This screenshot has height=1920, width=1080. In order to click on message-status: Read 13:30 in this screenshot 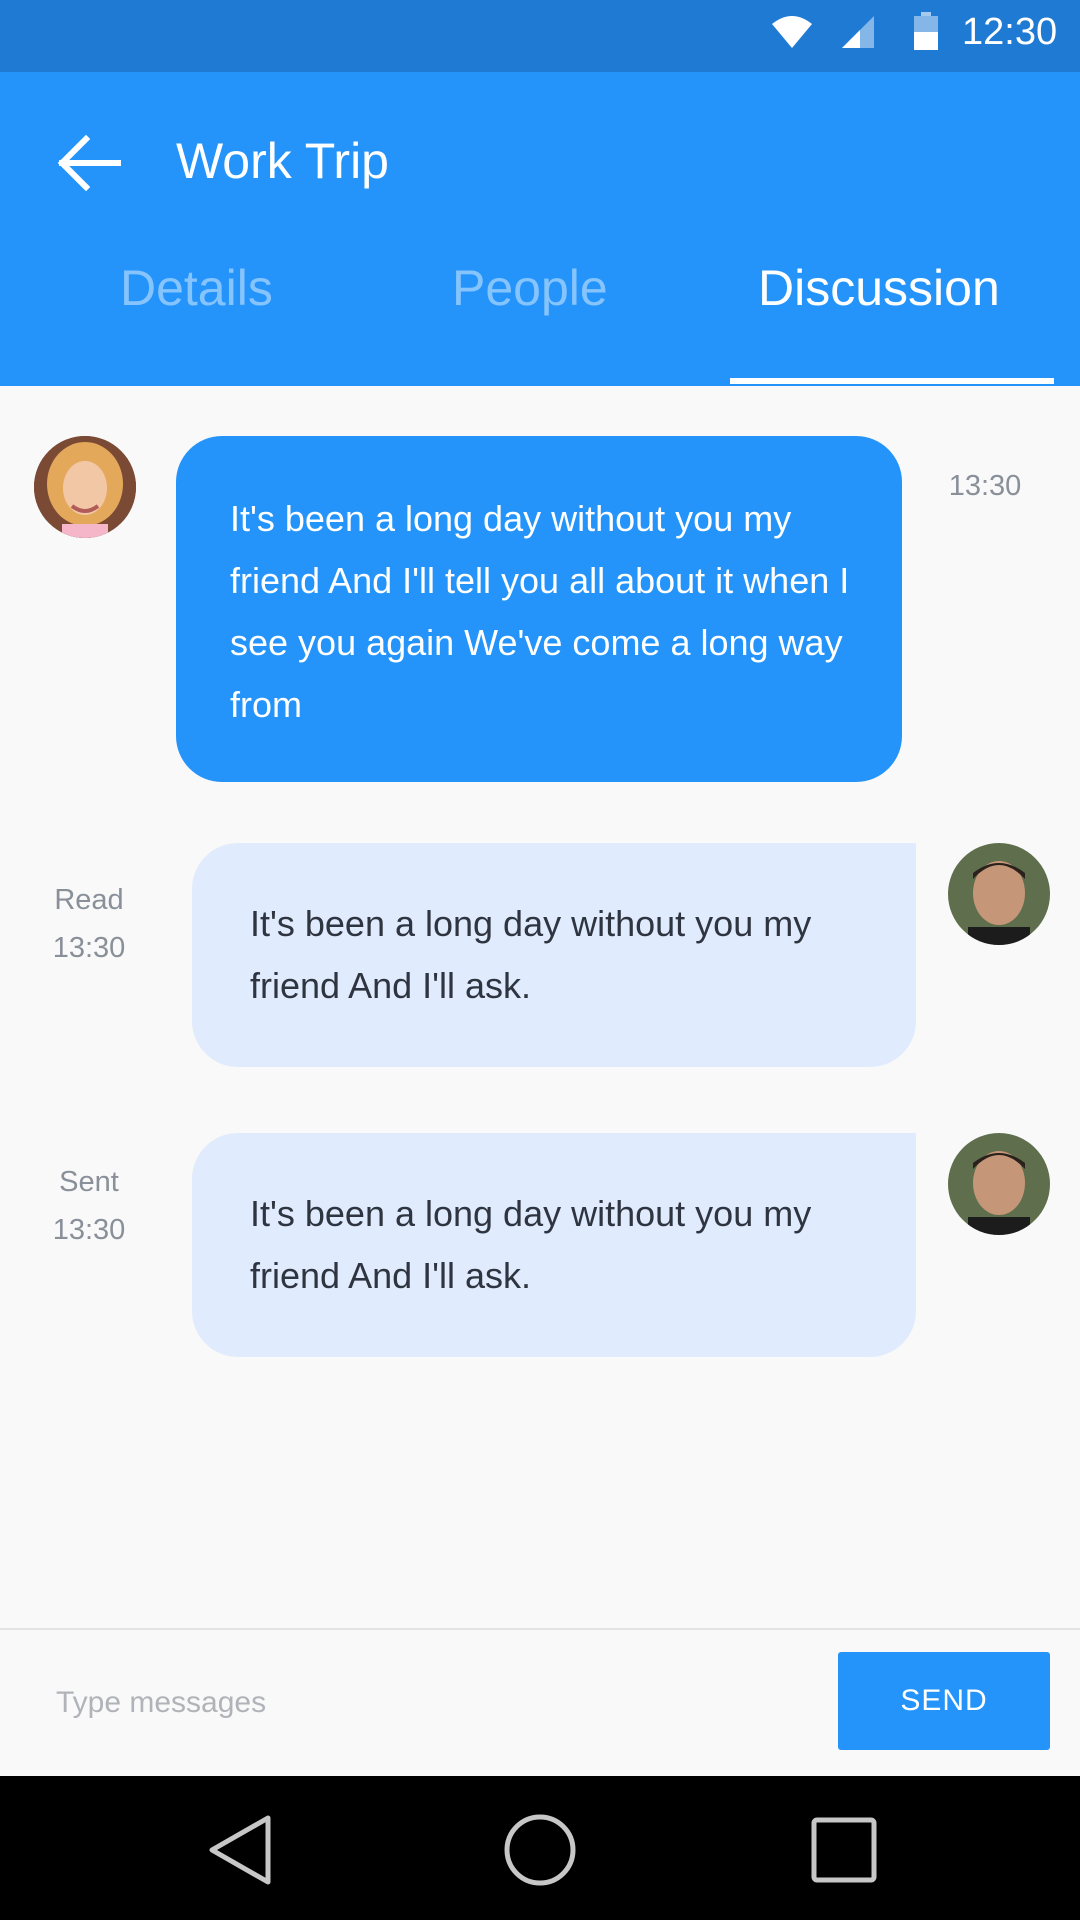, I will do `click(89, 924)`.